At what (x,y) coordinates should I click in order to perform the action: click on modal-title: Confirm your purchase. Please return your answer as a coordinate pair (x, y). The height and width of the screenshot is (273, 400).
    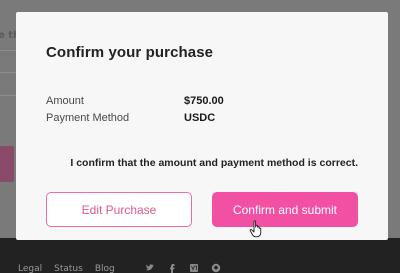
    Looking at the image, I should click on (130, 52).